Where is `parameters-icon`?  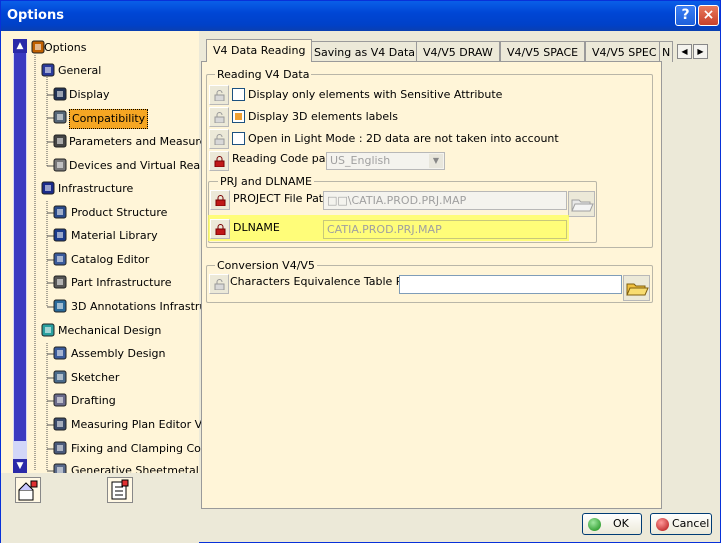 parameters-icon is located at coordinates (61, 142).